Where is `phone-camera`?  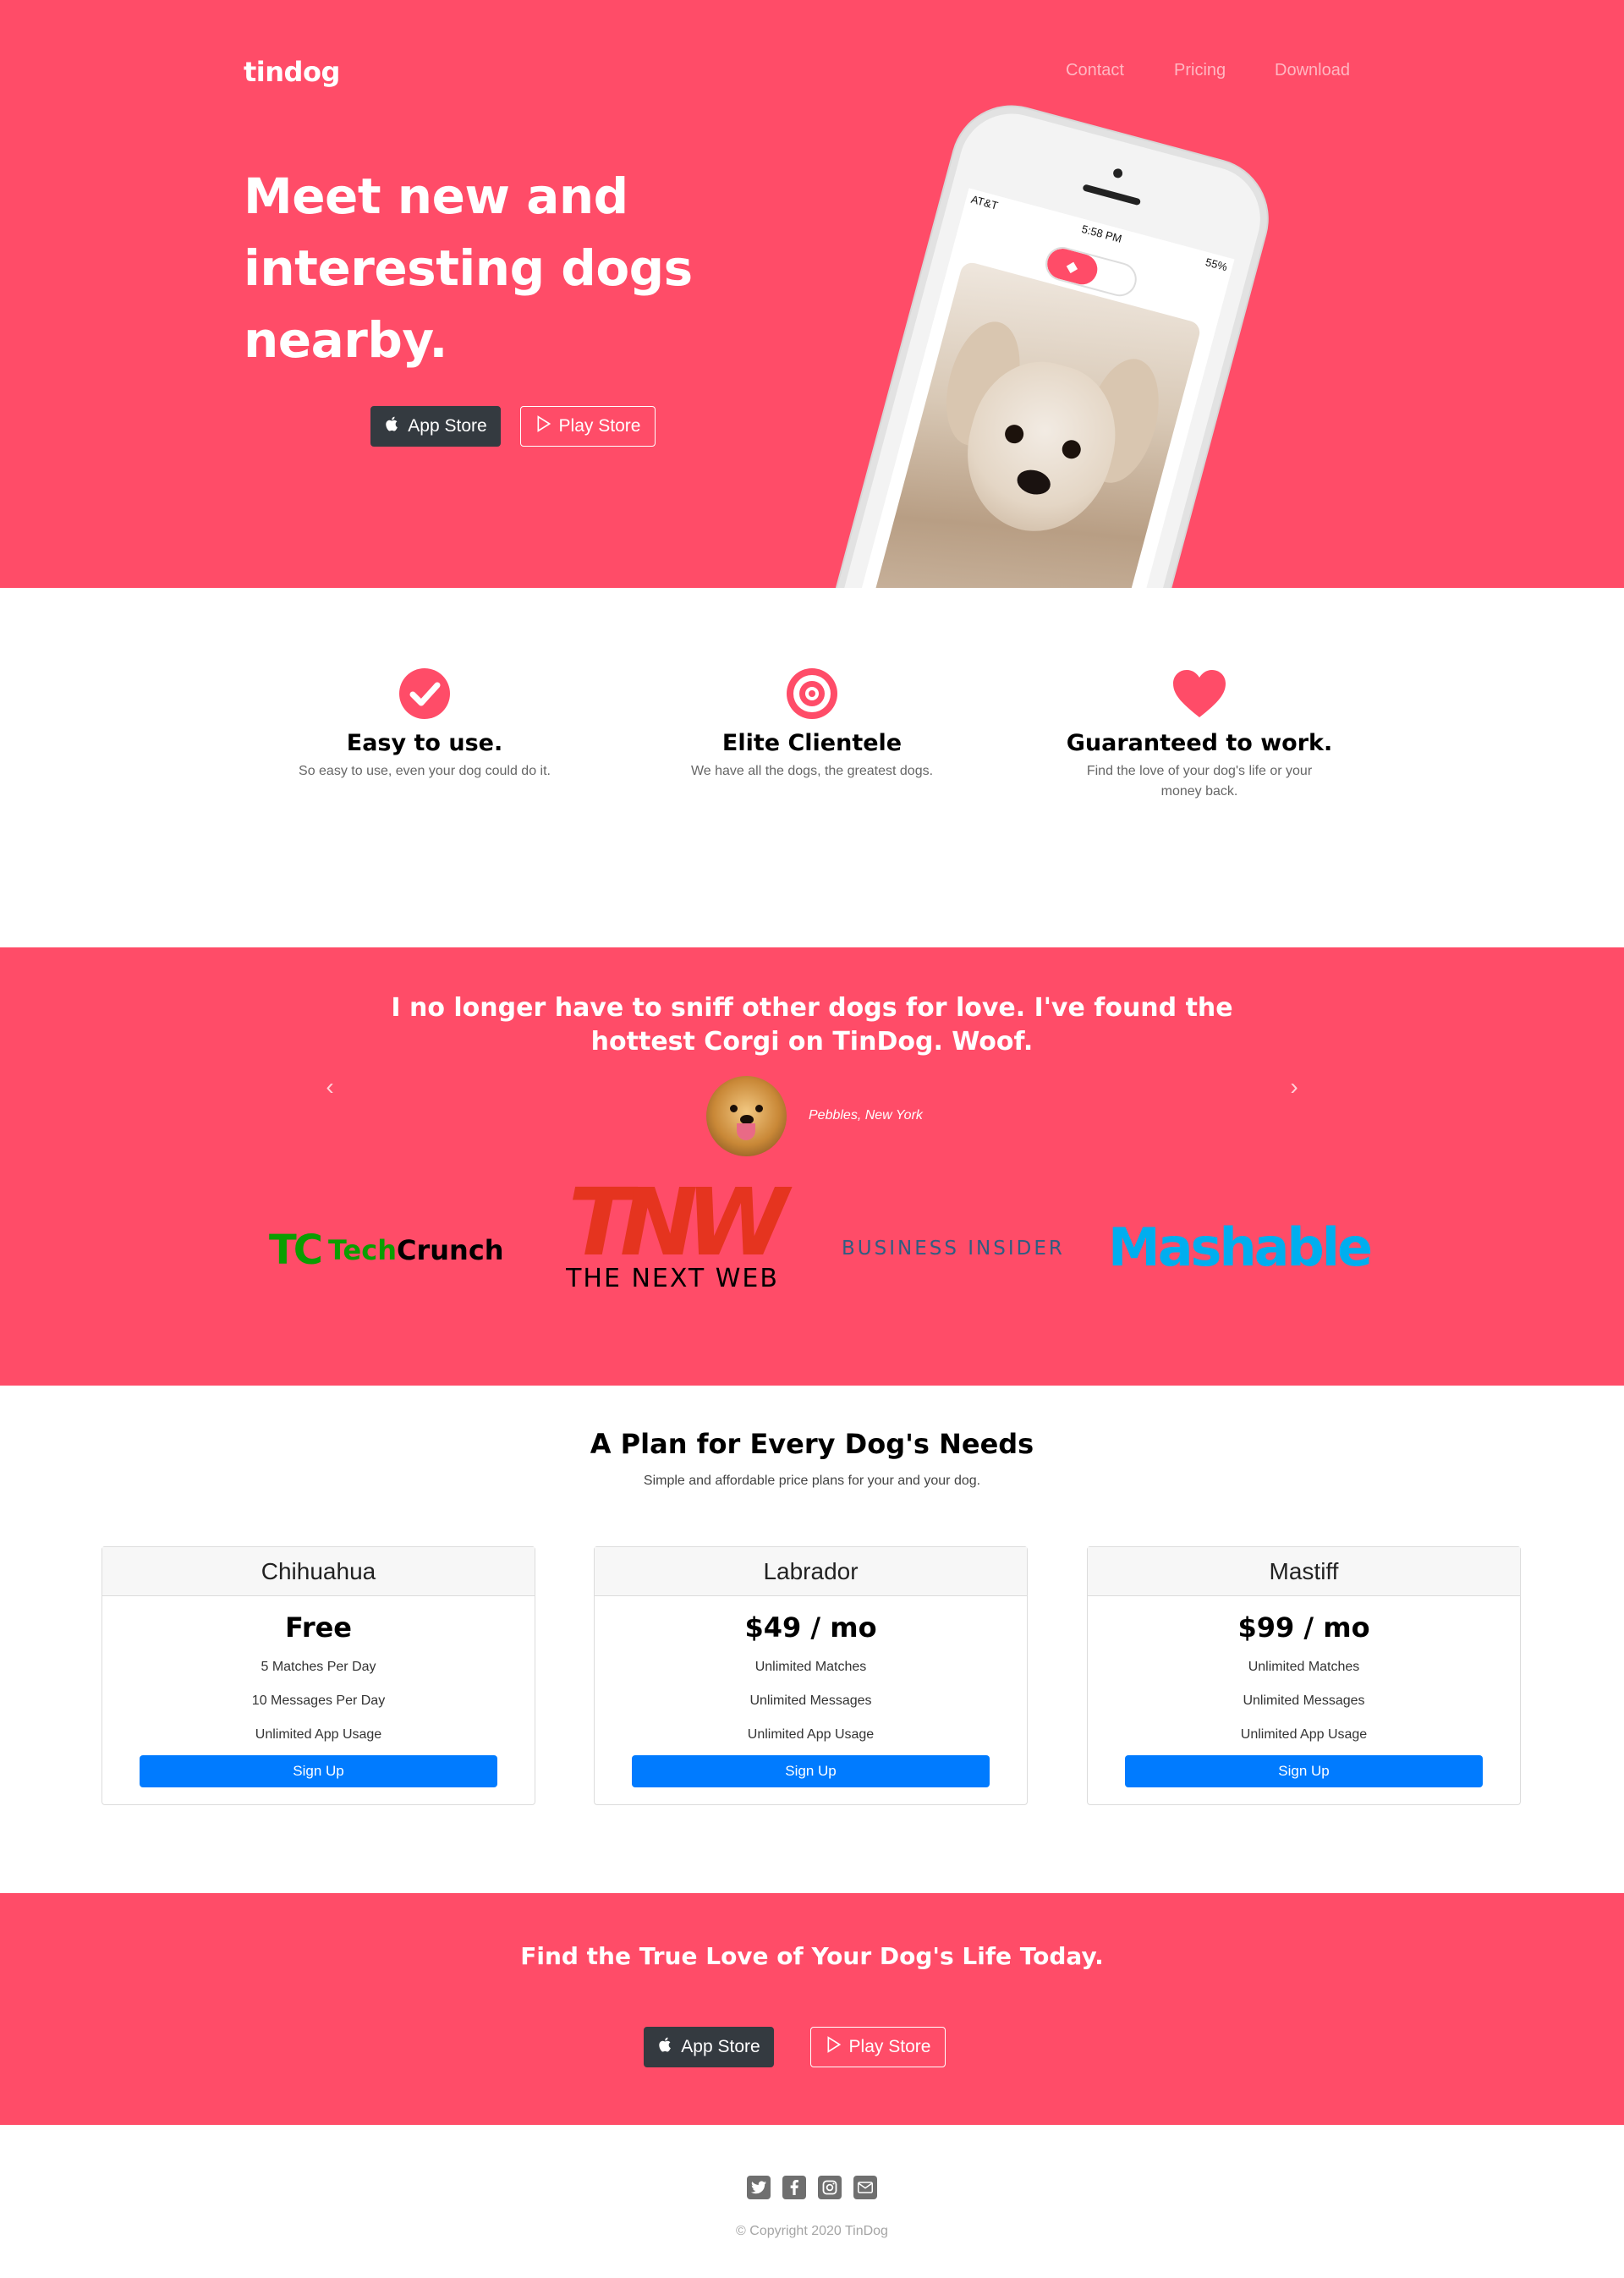
phone-camera is located at coordinates (1117, 173).